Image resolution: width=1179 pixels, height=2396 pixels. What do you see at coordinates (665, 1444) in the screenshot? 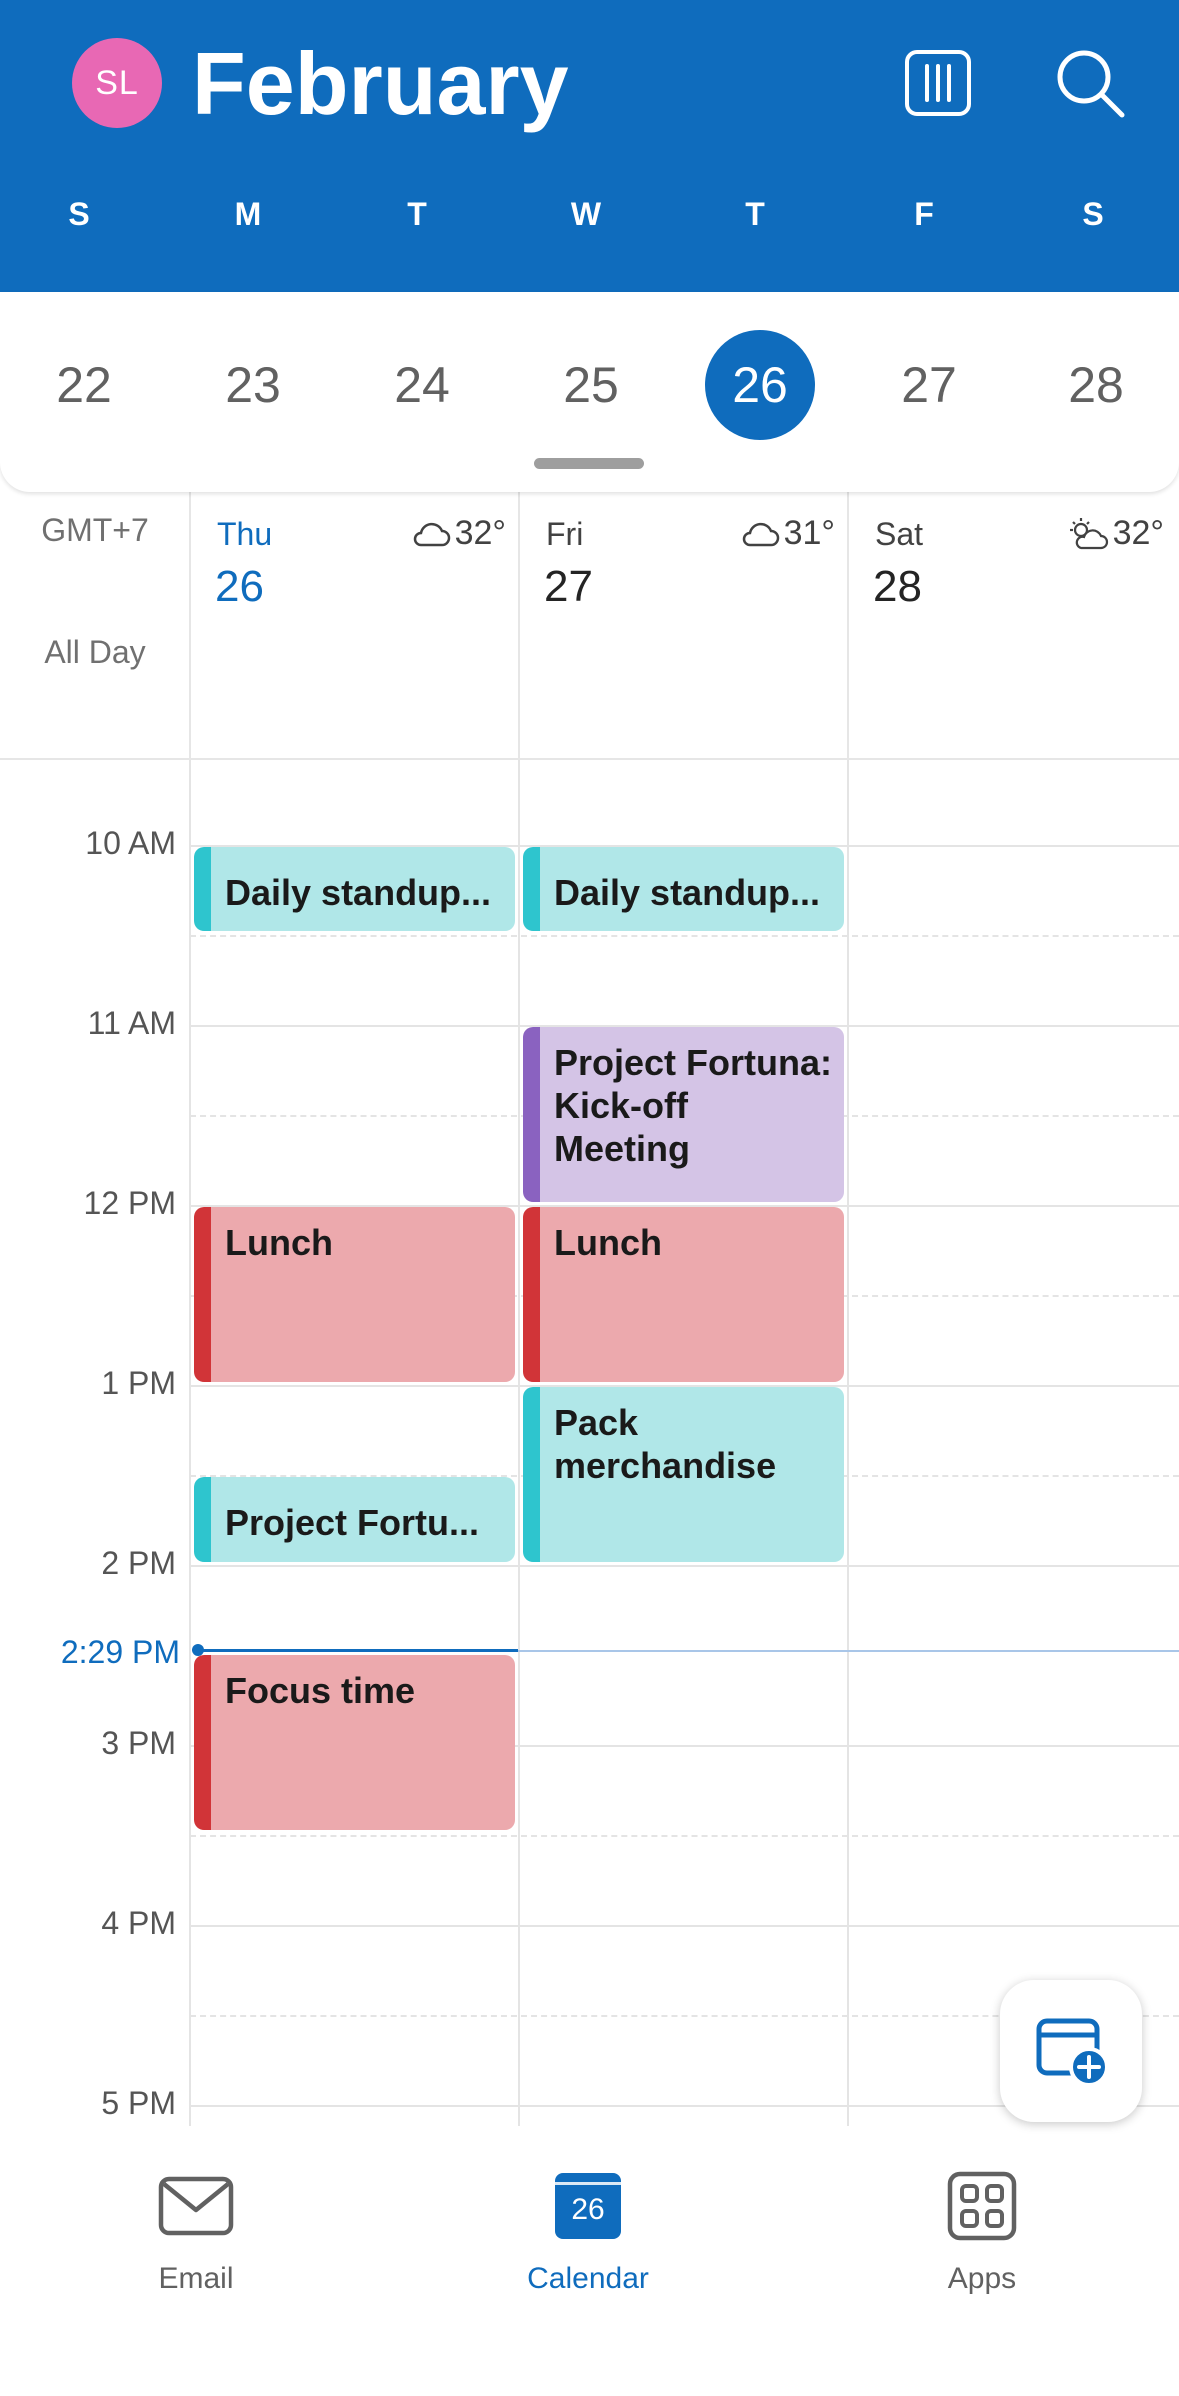
I see `event-title: Pack merchandise` at bounding box center [665, 1444].